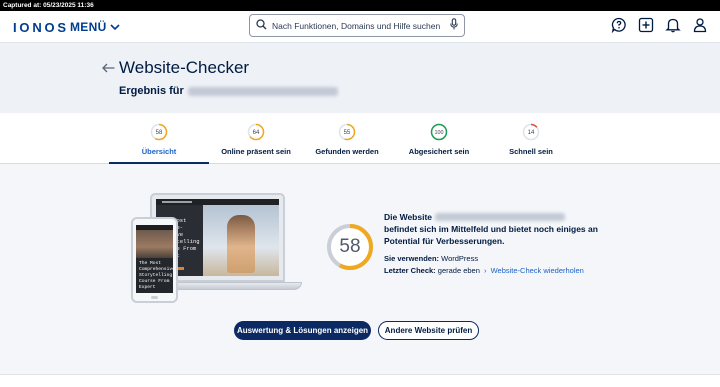 This screenshot has width=720, height=387. I want to click on svg-text: 14, so click(531, 133).